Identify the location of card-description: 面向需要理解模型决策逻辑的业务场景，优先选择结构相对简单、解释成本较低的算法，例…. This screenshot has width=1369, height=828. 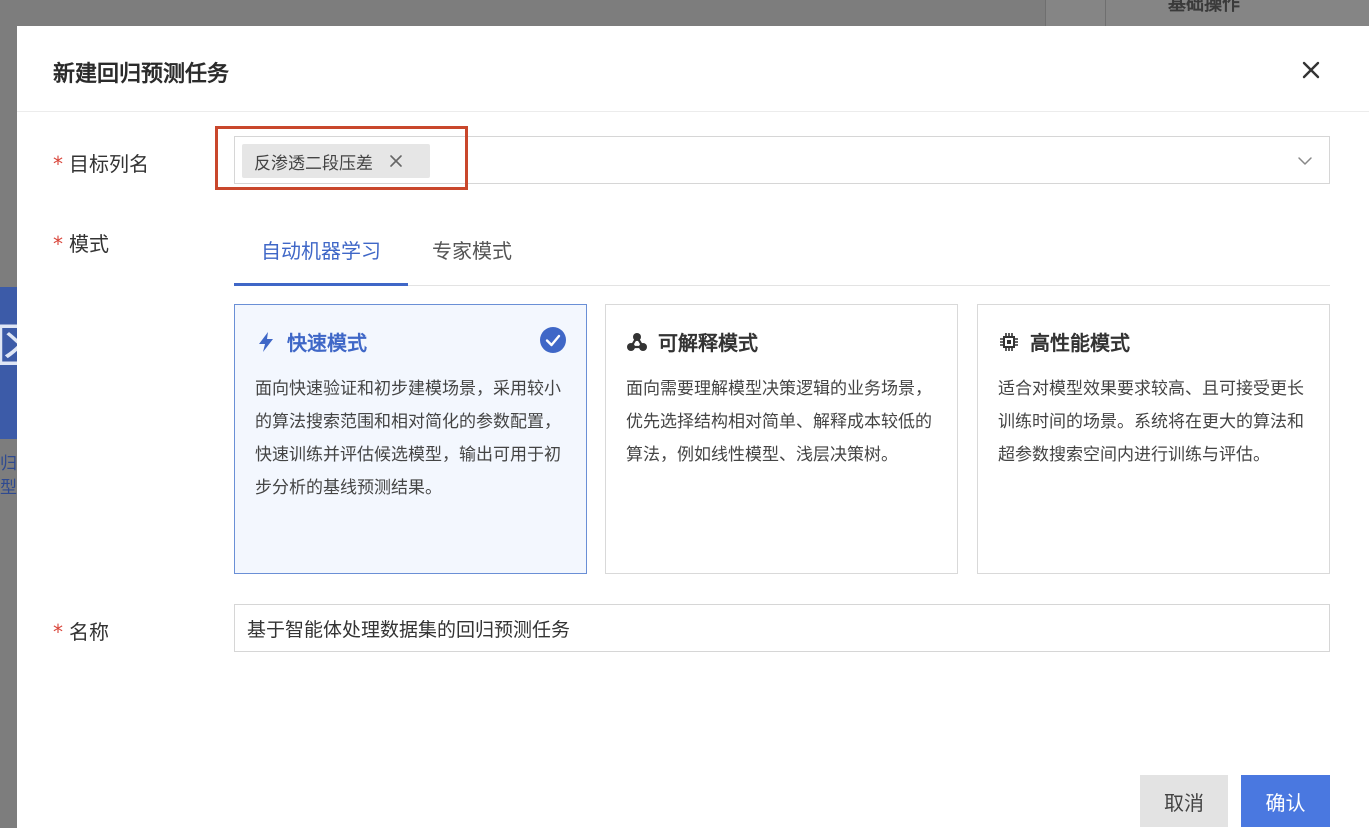
(779, 422).